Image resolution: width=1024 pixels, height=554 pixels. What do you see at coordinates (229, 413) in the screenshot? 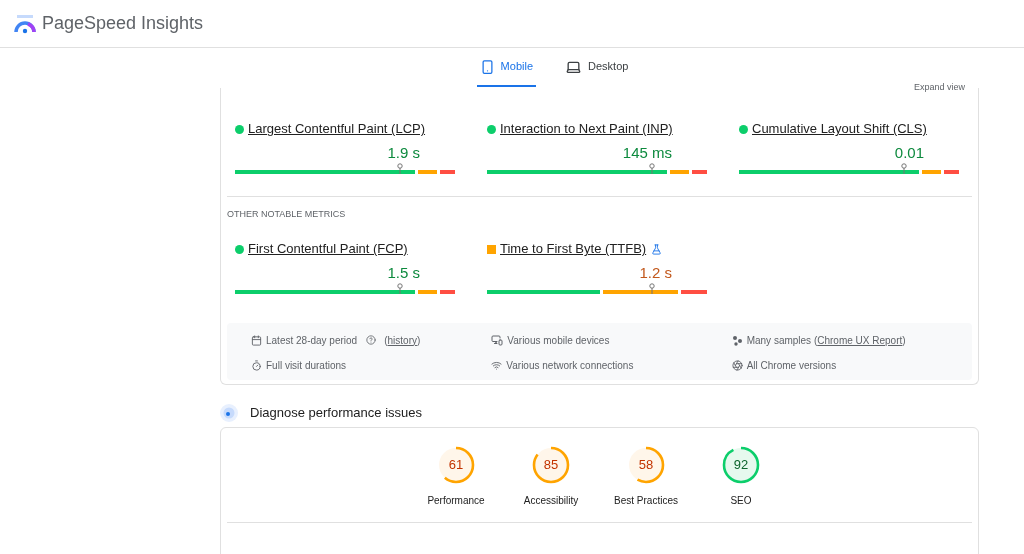
I see `diagnose-icon` at bounding box center [229, 413].